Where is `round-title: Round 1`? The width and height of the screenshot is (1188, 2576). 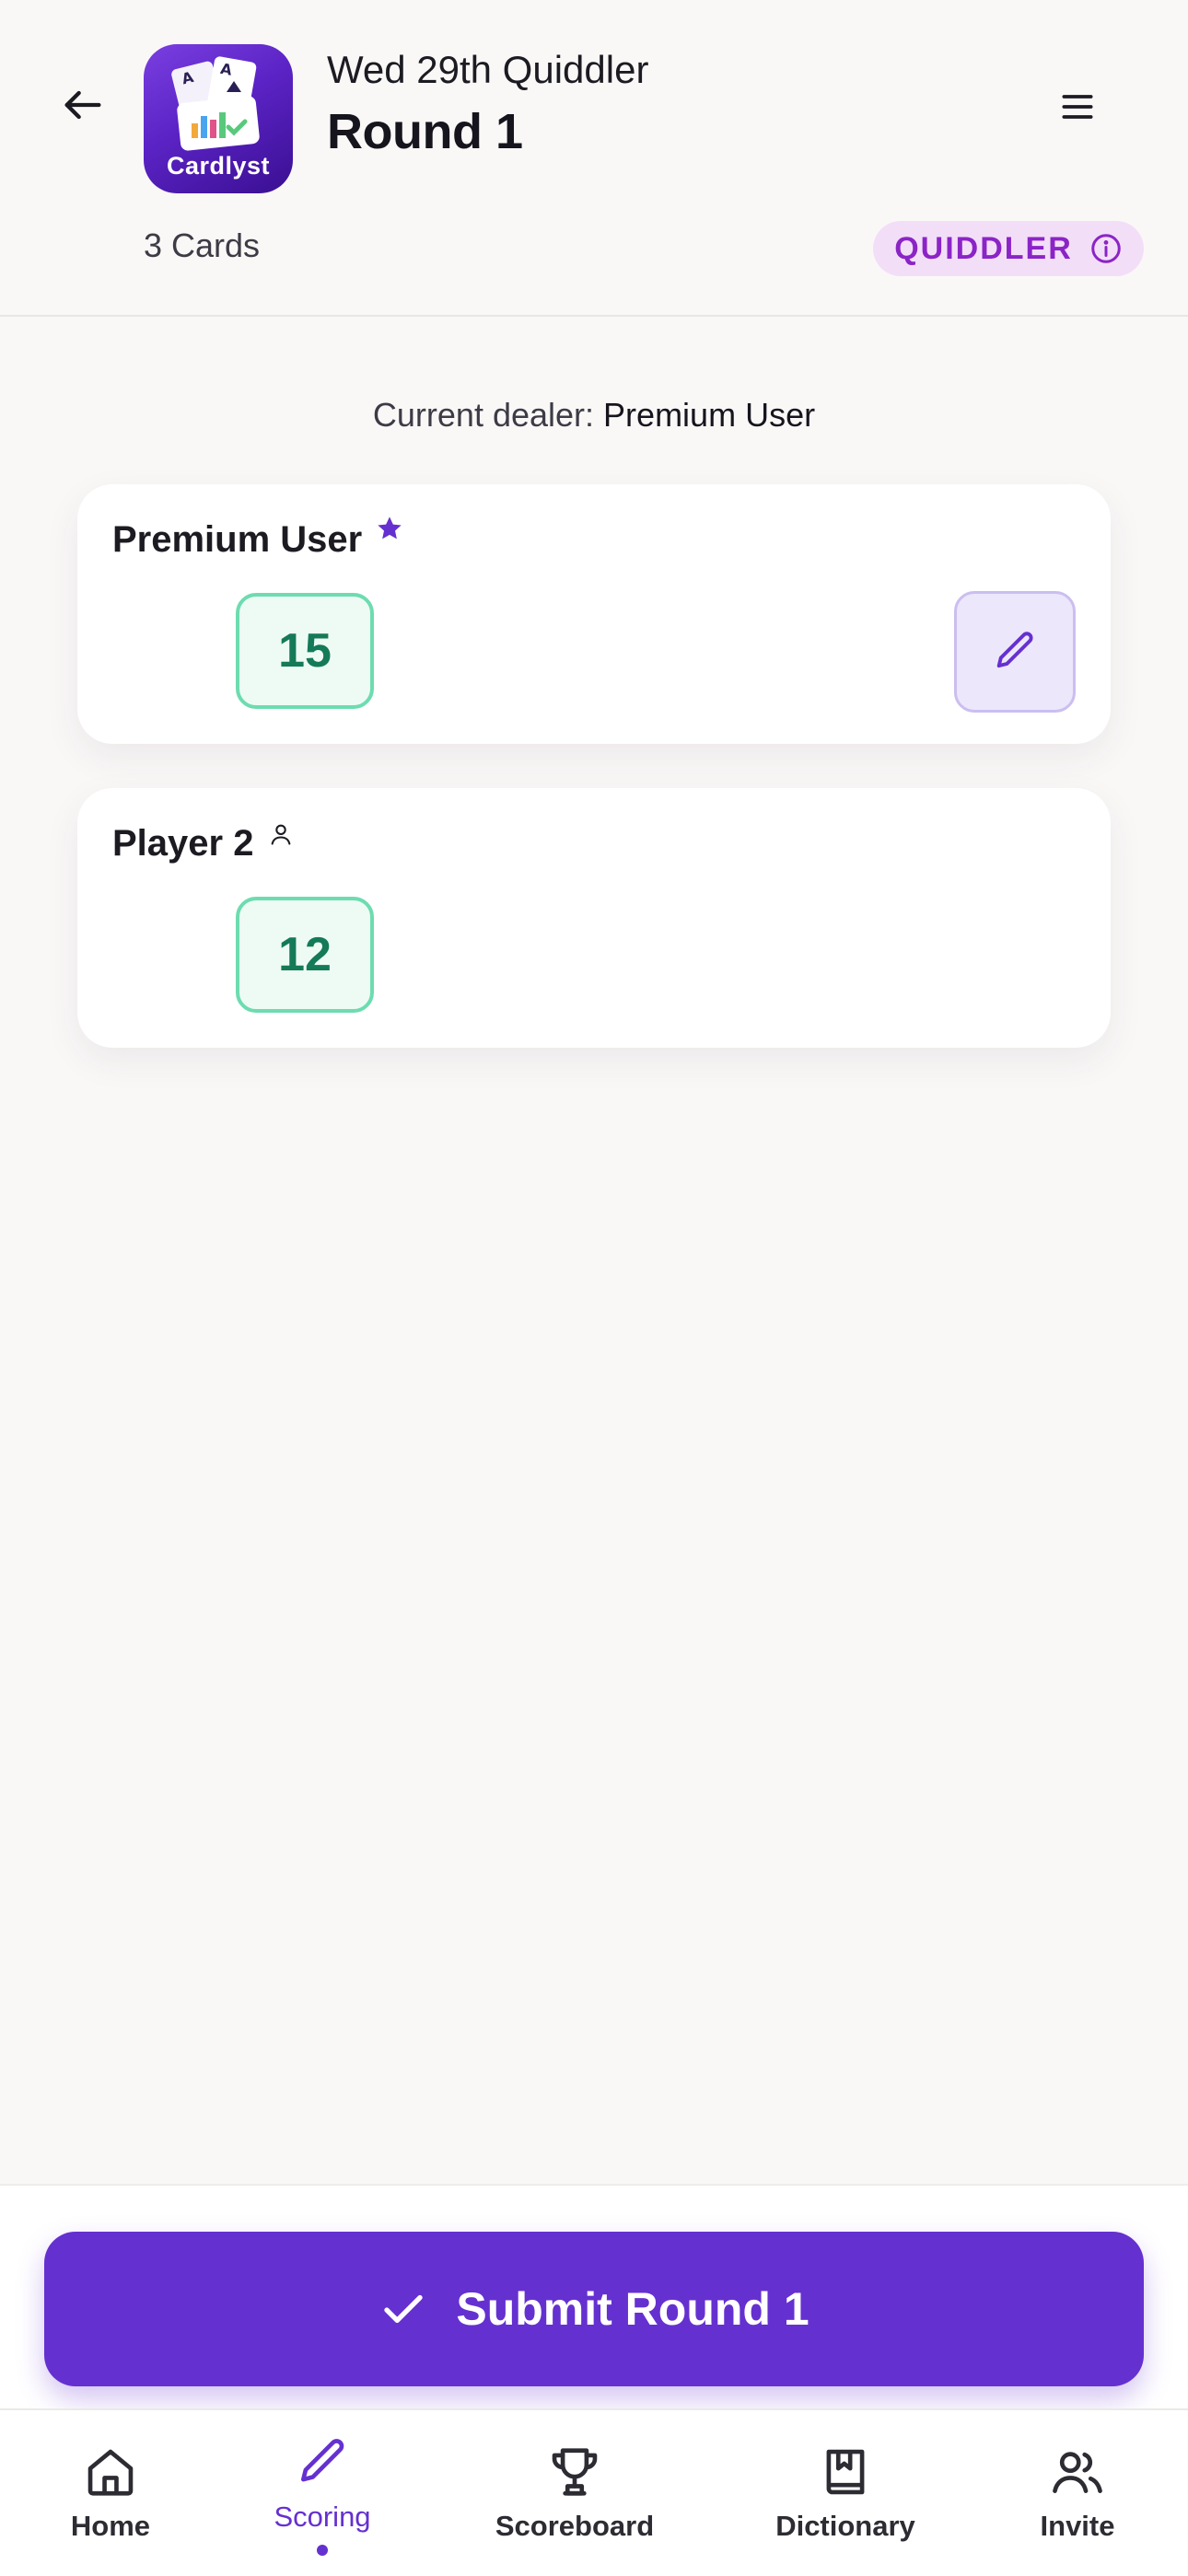
round-title: Round 1 is located at coordinates (425, 131).